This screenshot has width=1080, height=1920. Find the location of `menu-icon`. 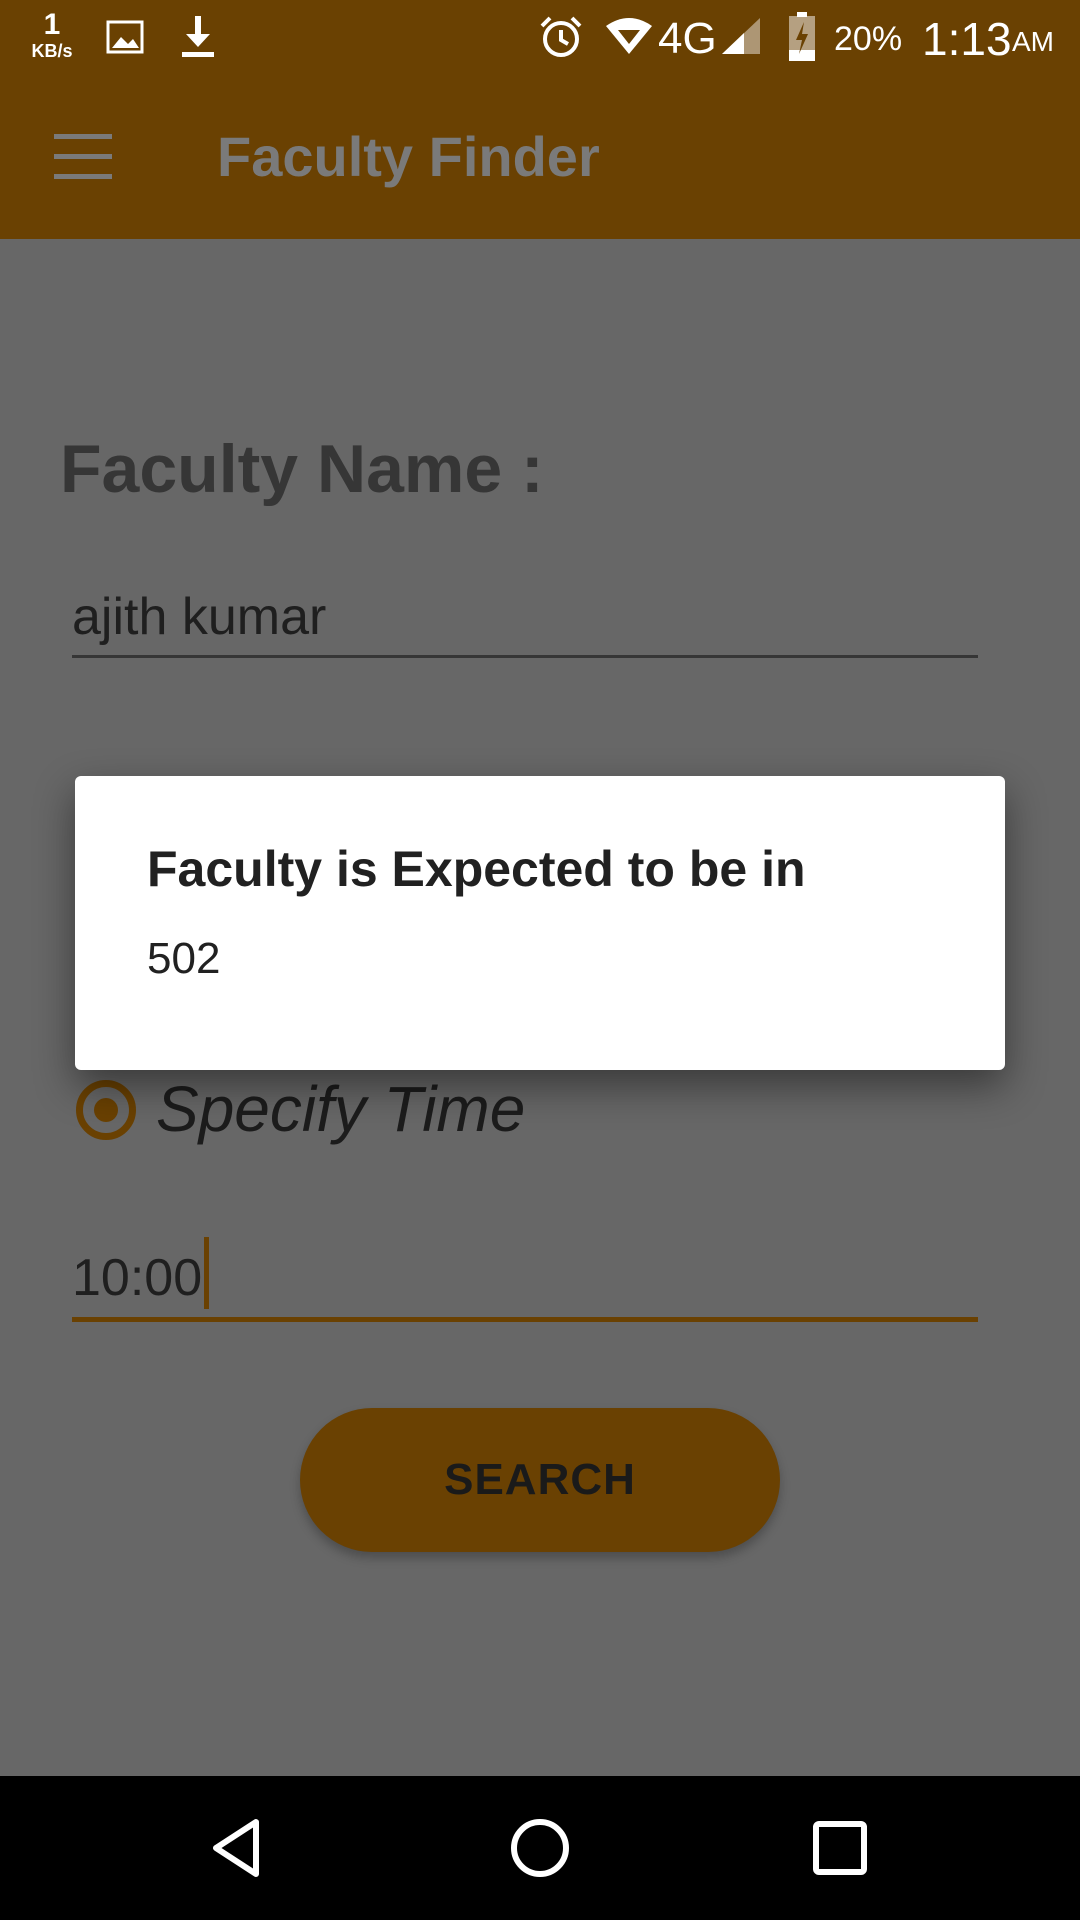

menu-icon is located at coordinates (83, 157).